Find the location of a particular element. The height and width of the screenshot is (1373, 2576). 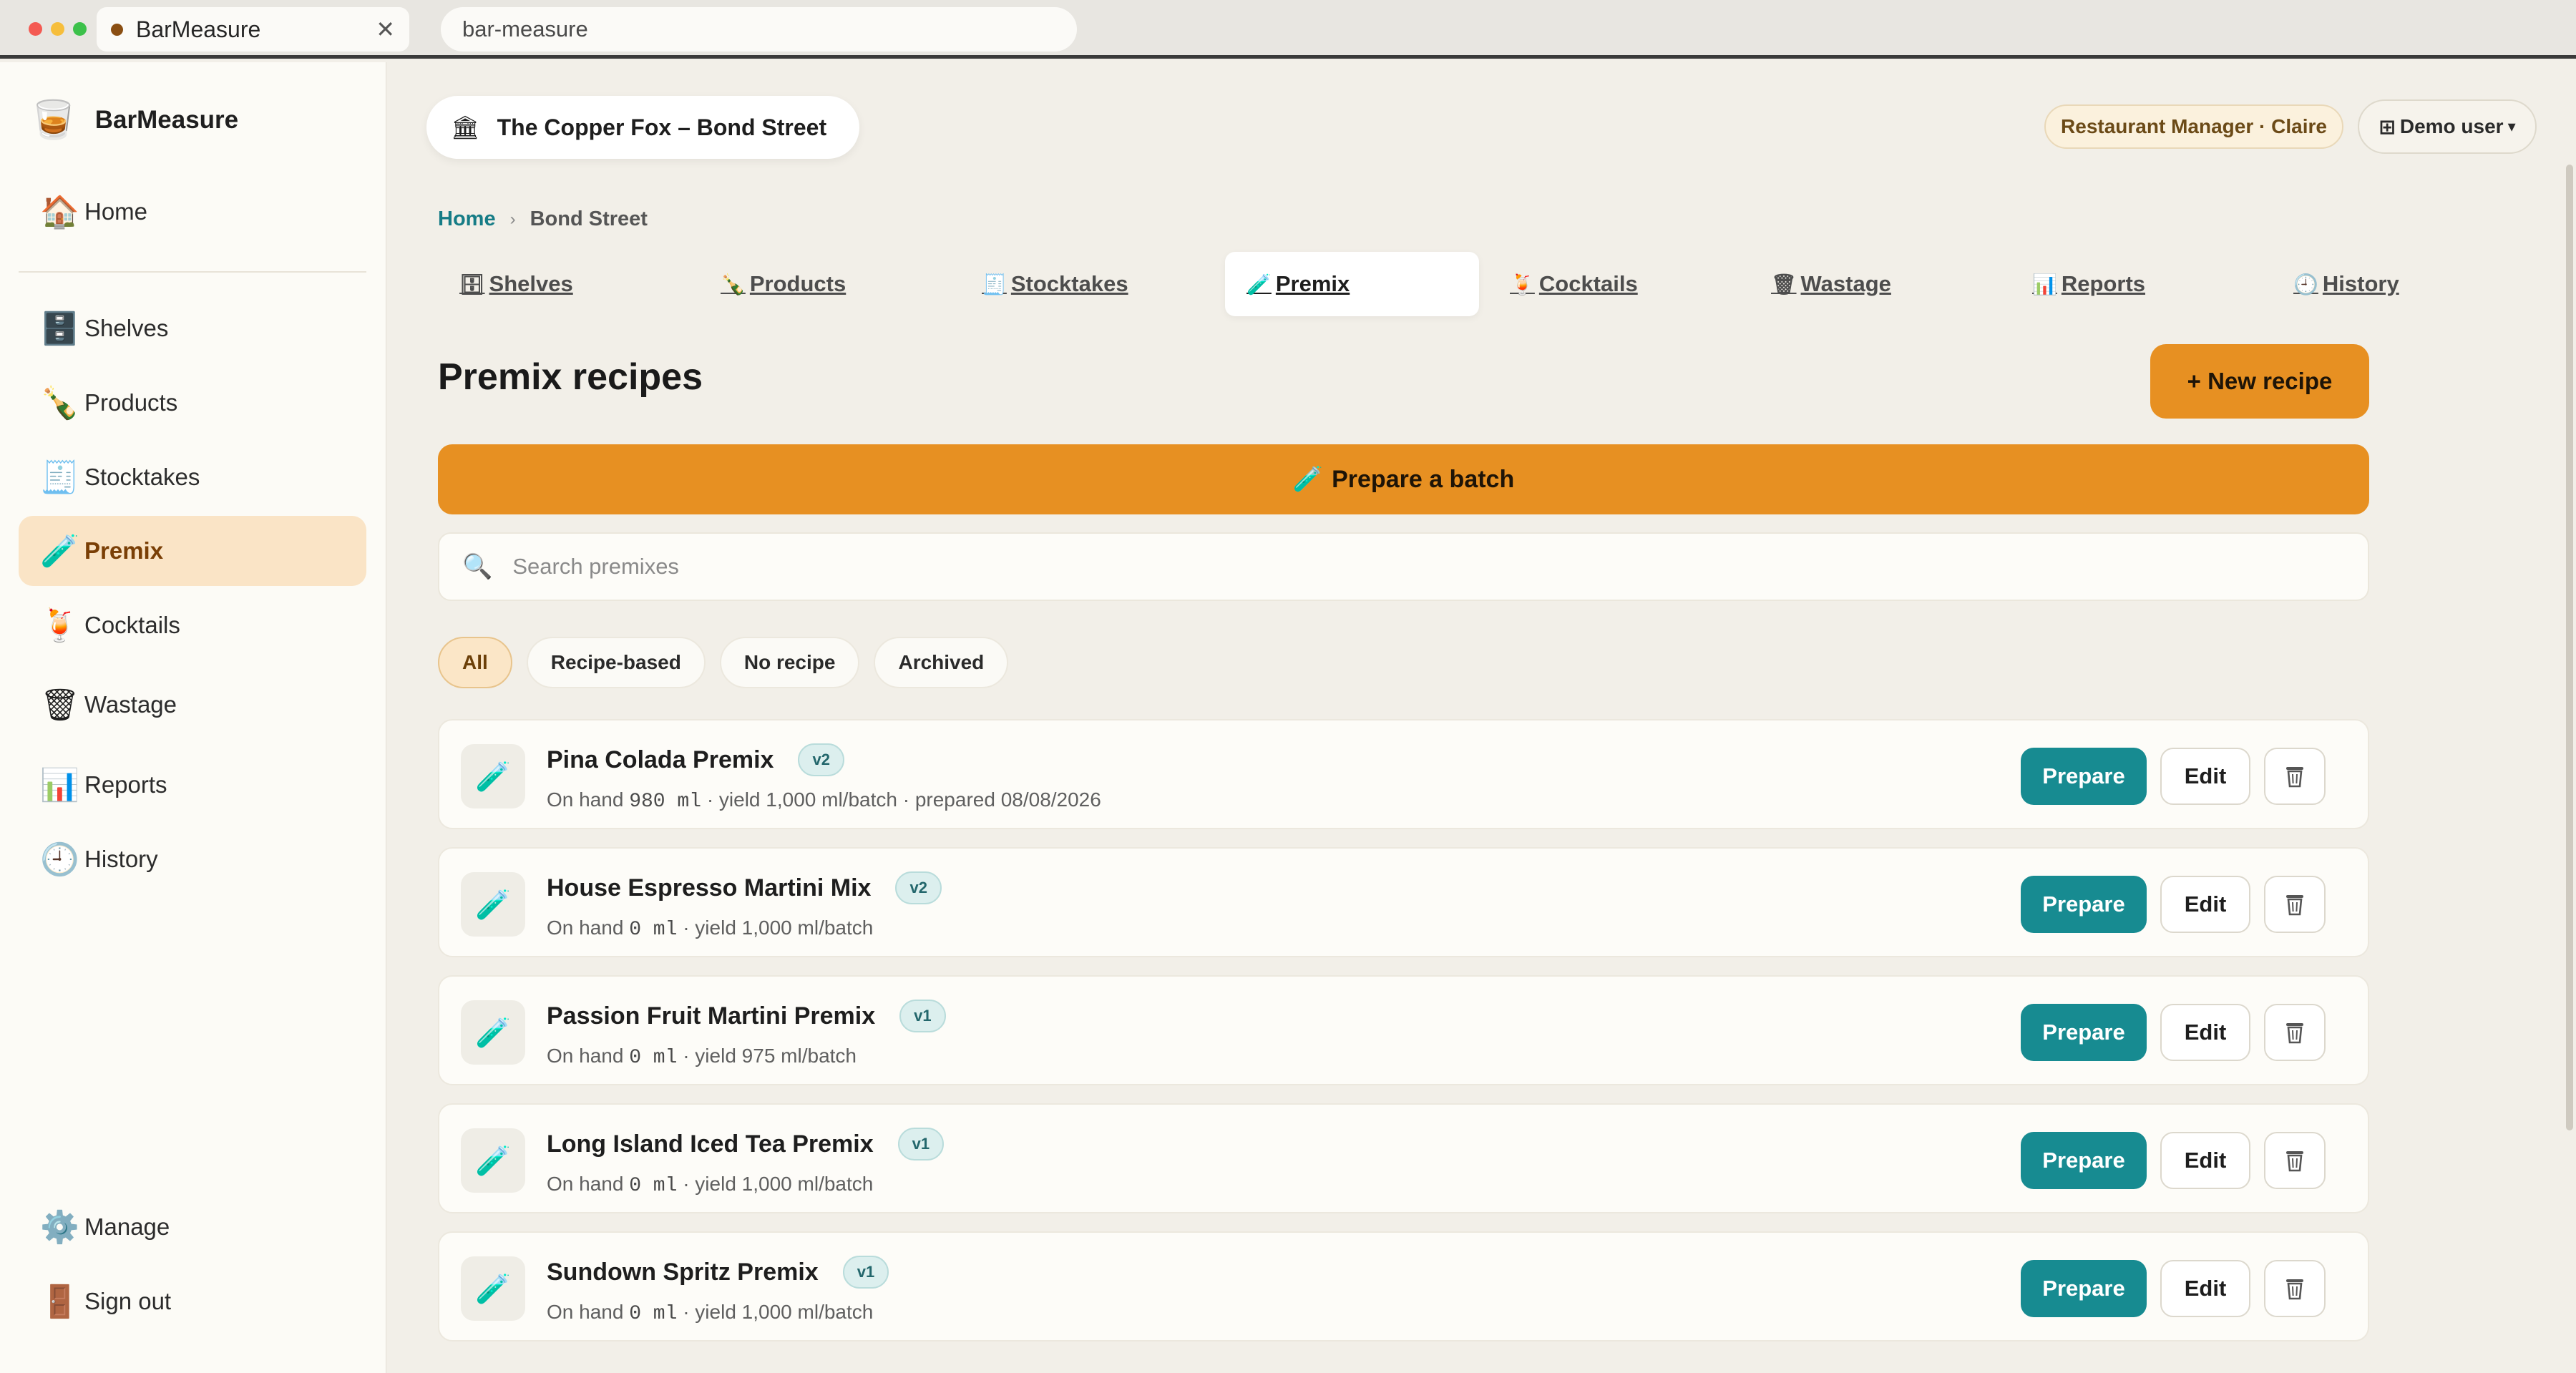

venue-selector: 🏛 The Copper Fox – Bond Street is located at coordinates (643, 127).